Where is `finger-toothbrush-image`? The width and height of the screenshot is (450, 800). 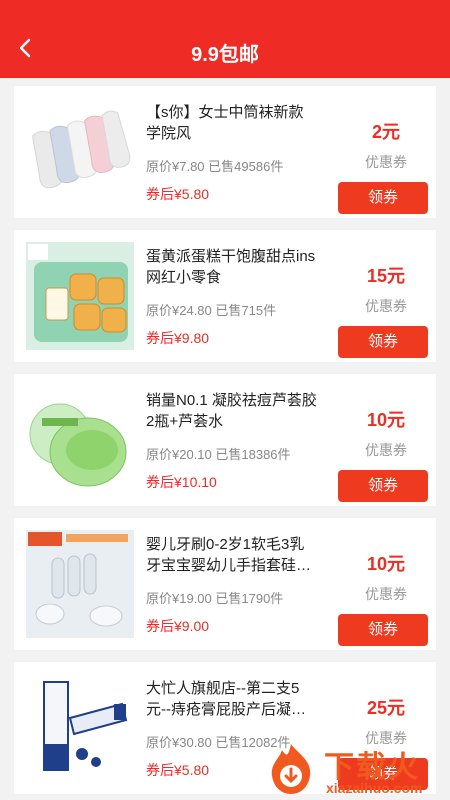 finger-toothbrush-image is located at coordinates (80, 584).